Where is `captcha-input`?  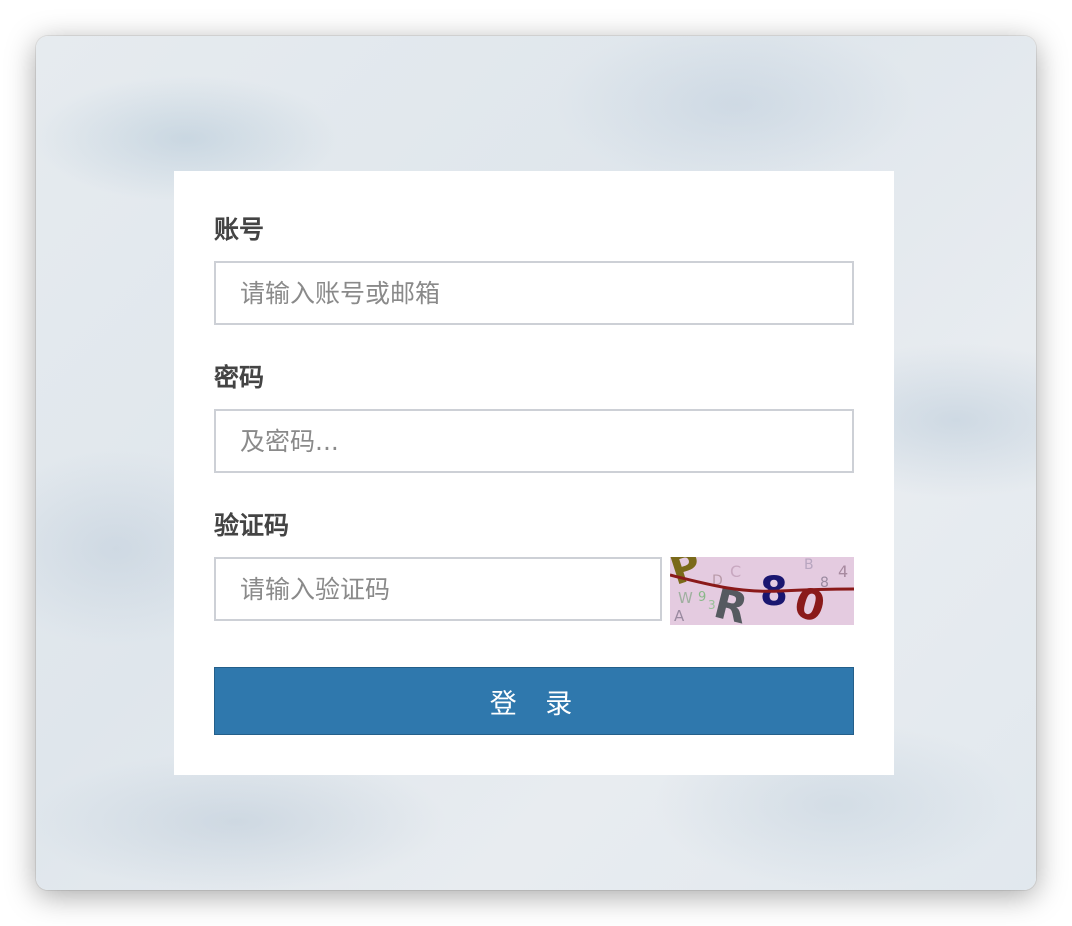
captcha-input is located at coordinates (438, 589).